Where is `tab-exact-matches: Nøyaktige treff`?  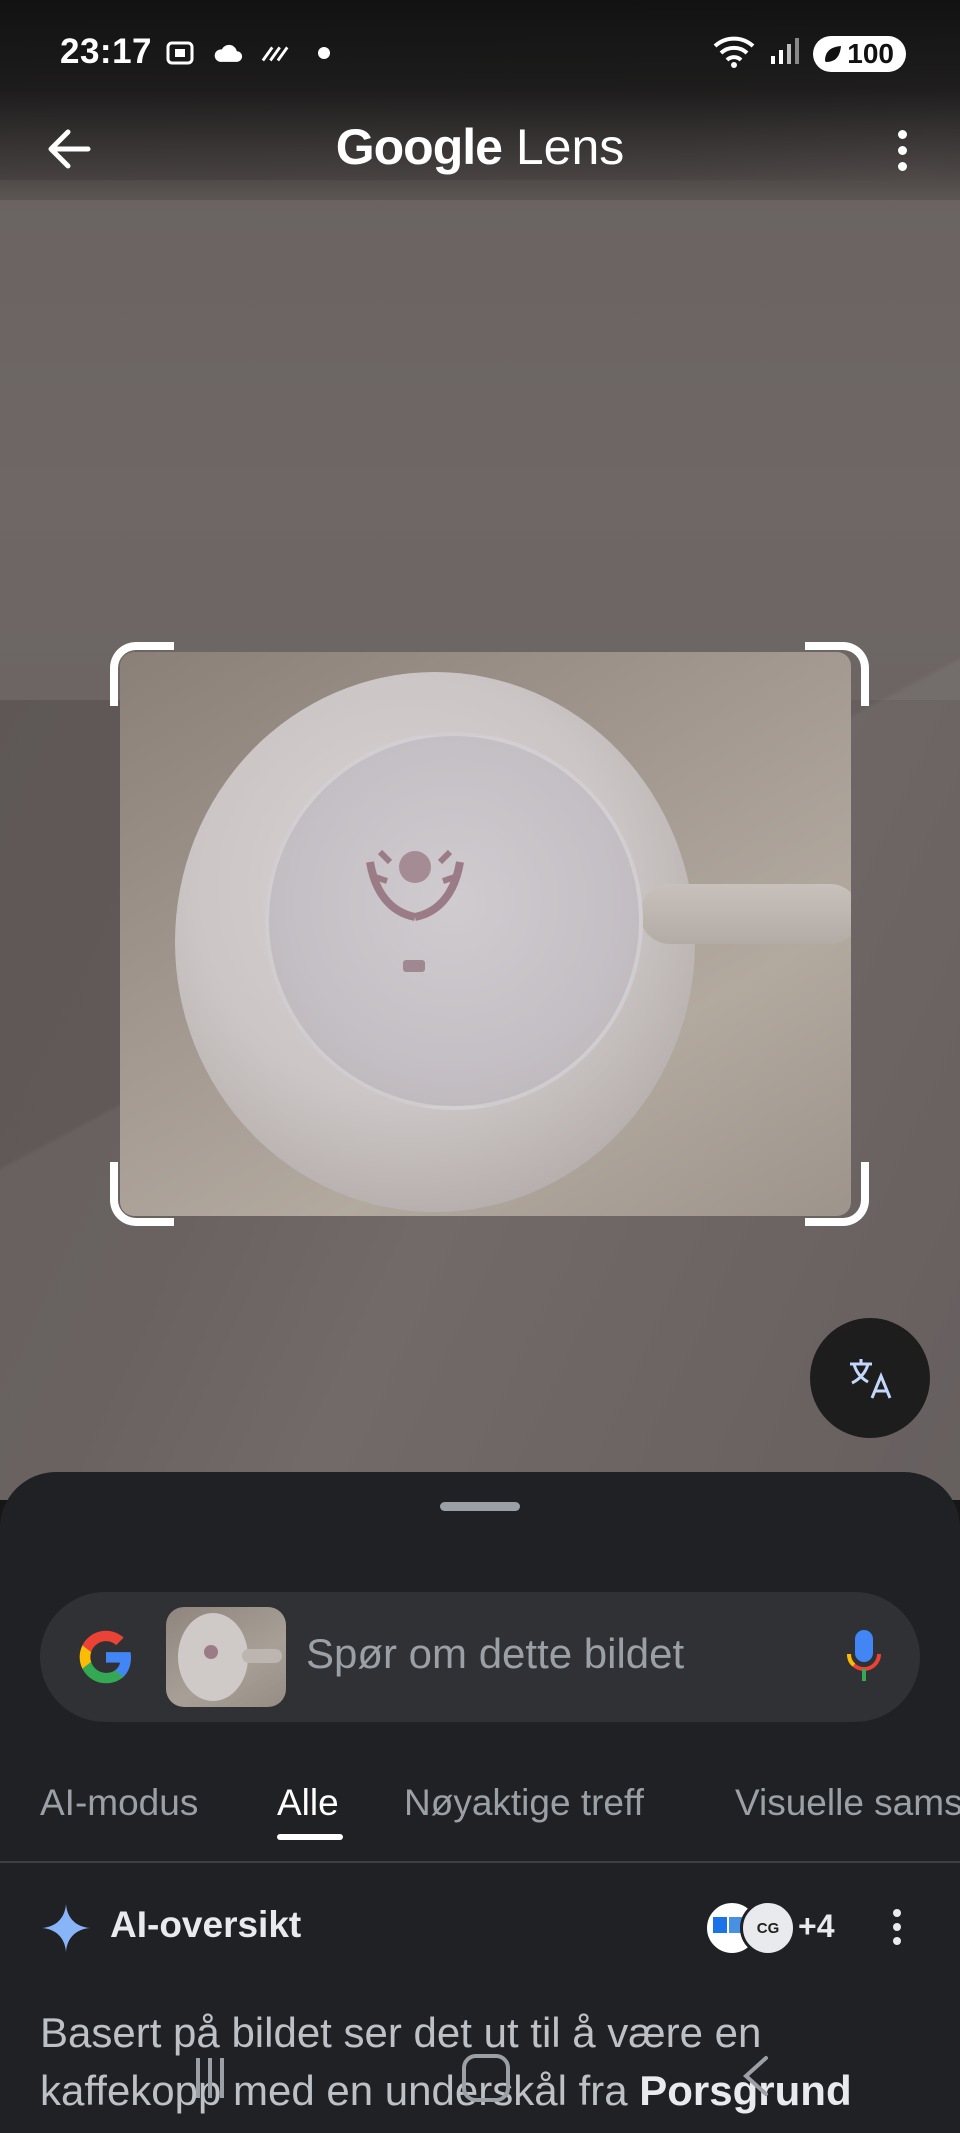 tab-exact-matches: Nøyaktige treff is located at coordinates (524, 1803).